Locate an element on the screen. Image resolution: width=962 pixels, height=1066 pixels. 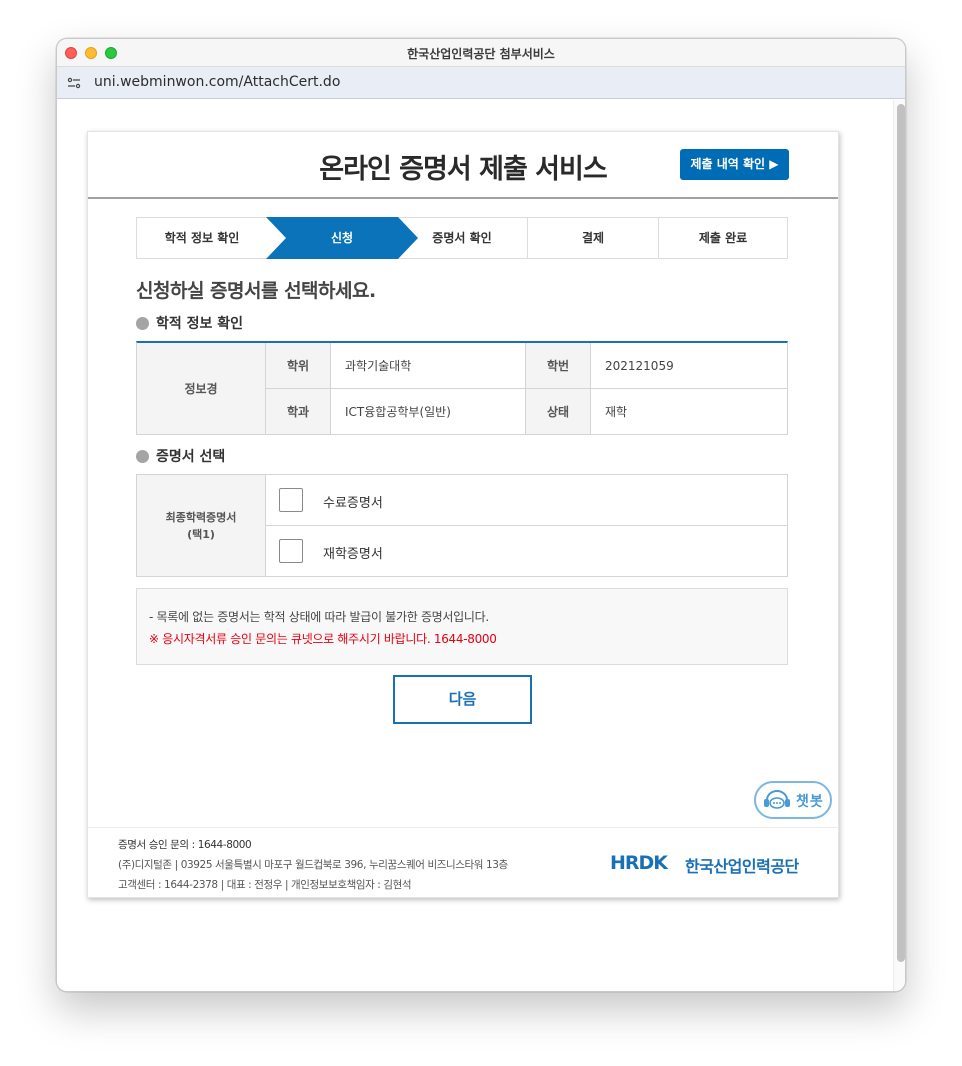
completion-cert-label: 수료증명서 is located at coordinates (353, 501).